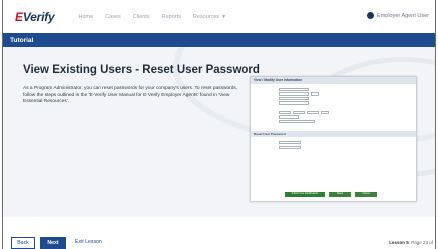  What do you see at coordinates (371, 15) in the screenshot?
I see `user-icon` at bounding box center [371, 15].